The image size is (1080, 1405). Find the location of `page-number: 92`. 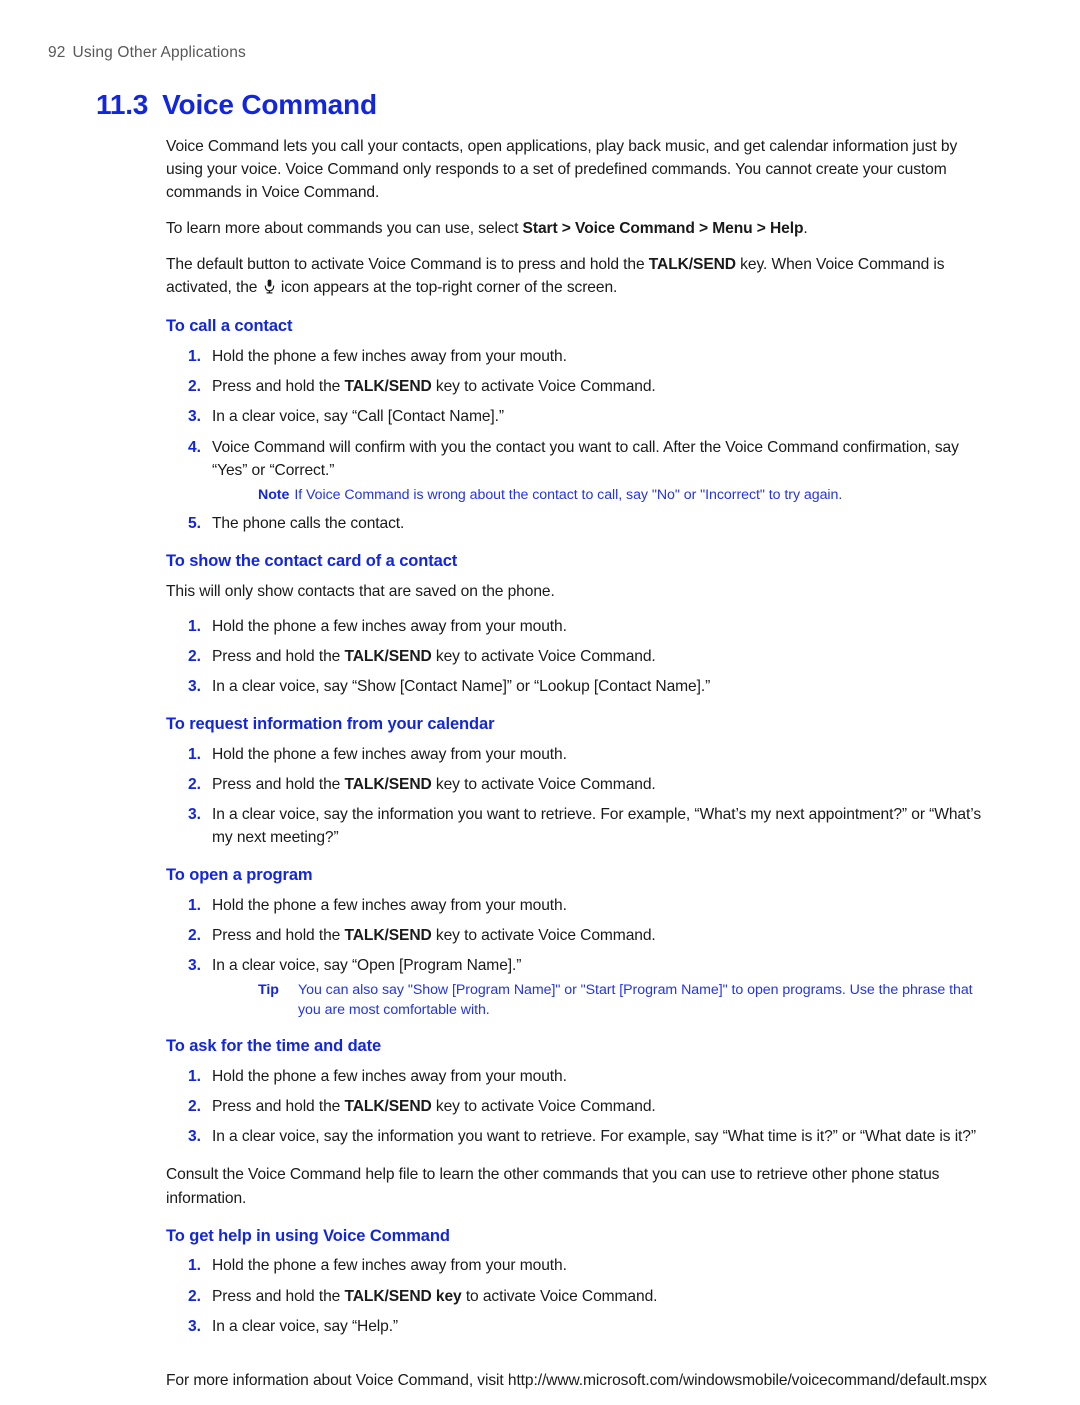

page-number: 92 is located at coordinates (57, 52).